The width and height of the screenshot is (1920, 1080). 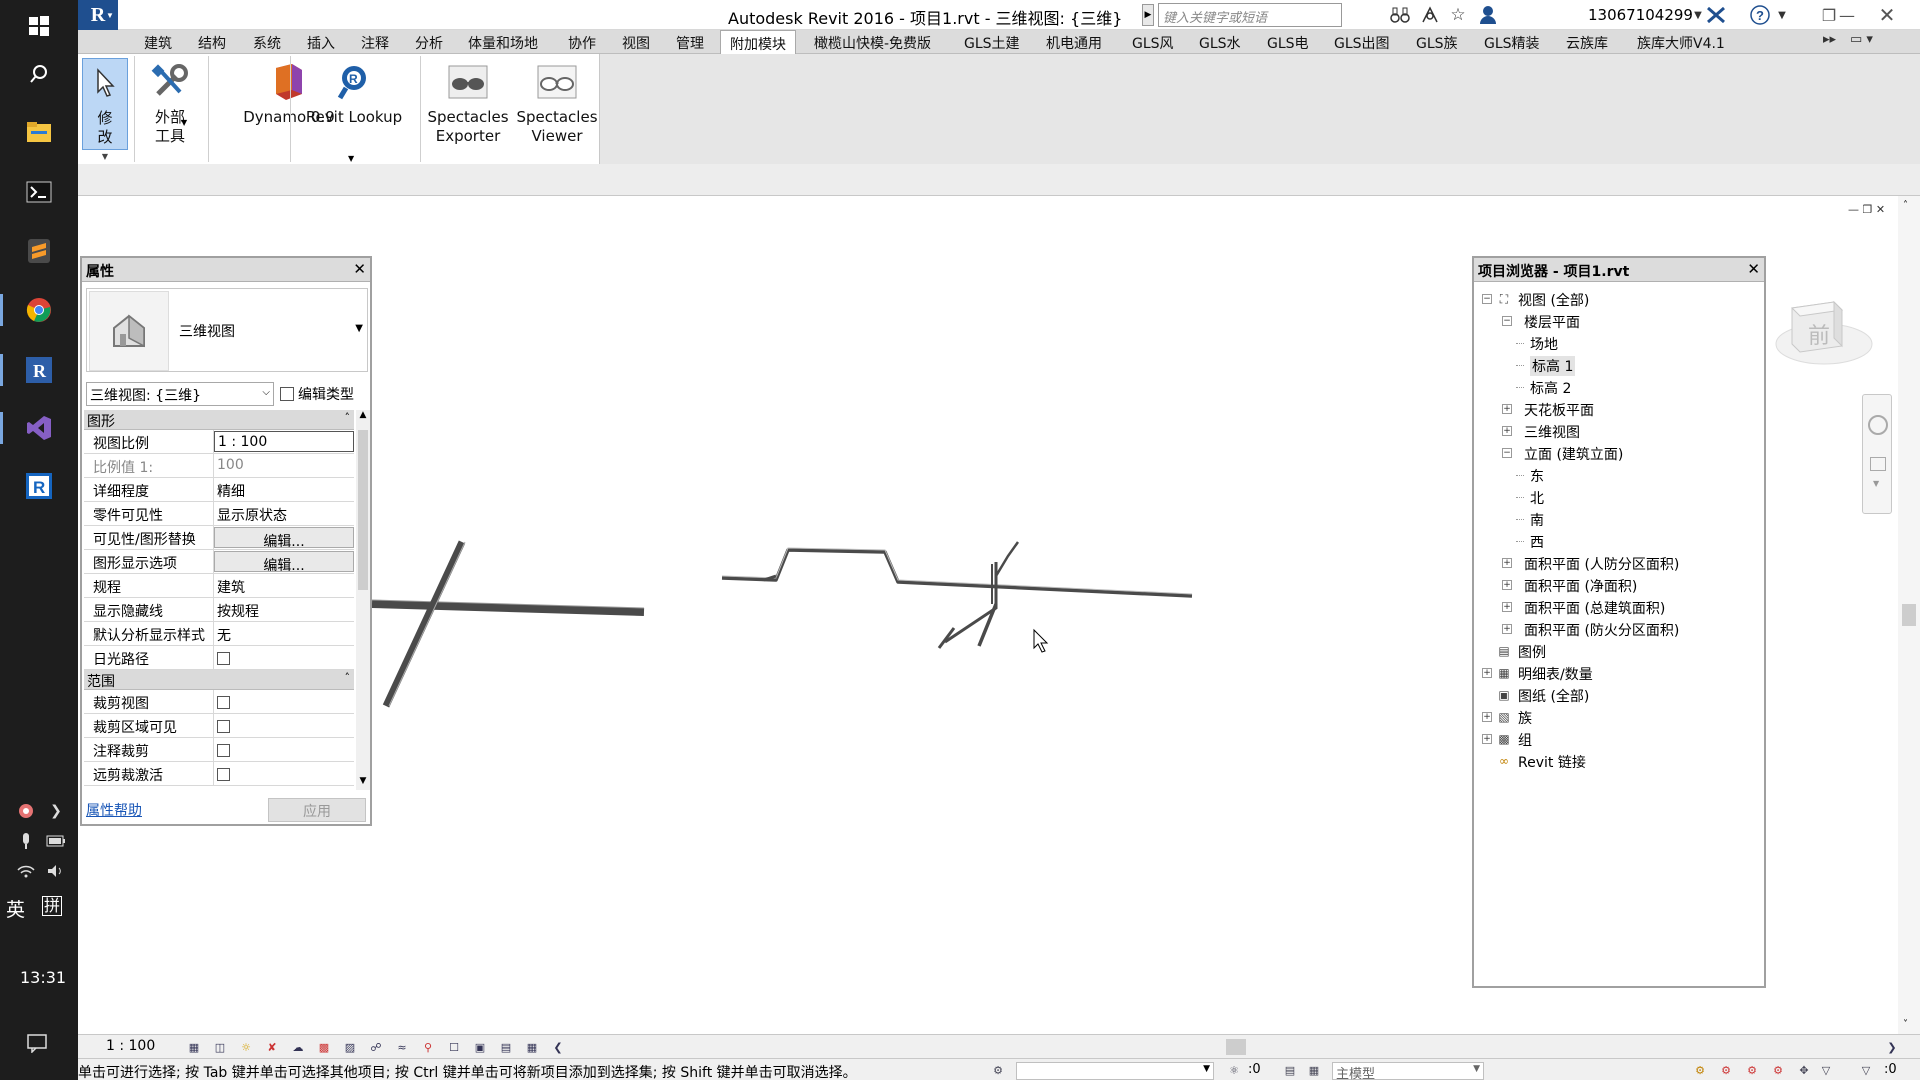 What do you see at coordinates (1148, 15) in the screenshot?
I see `search-expand-icon: ▶` at bounding box center [1148, 15].